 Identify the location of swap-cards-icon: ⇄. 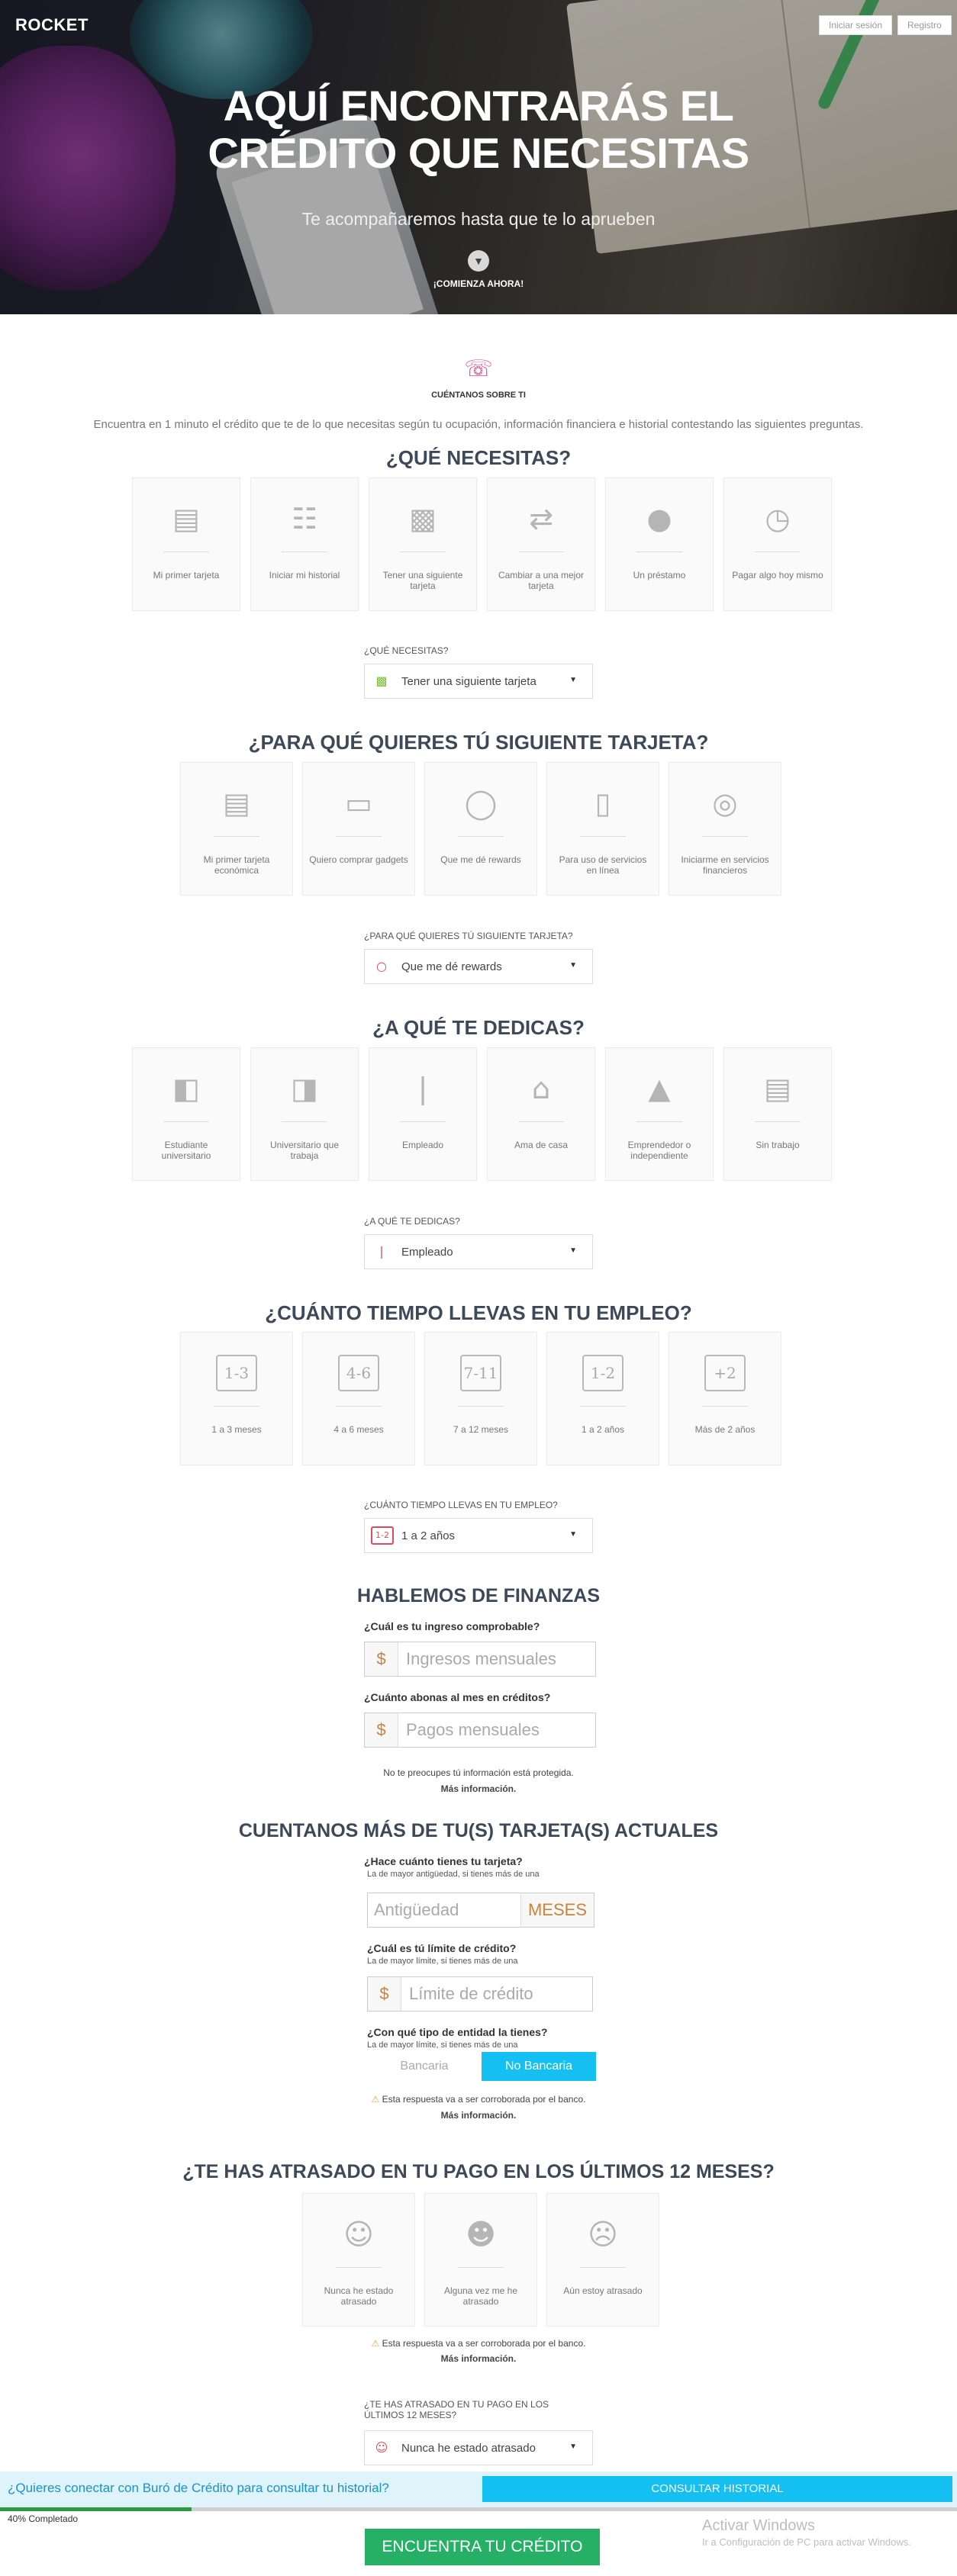
(541, 518).